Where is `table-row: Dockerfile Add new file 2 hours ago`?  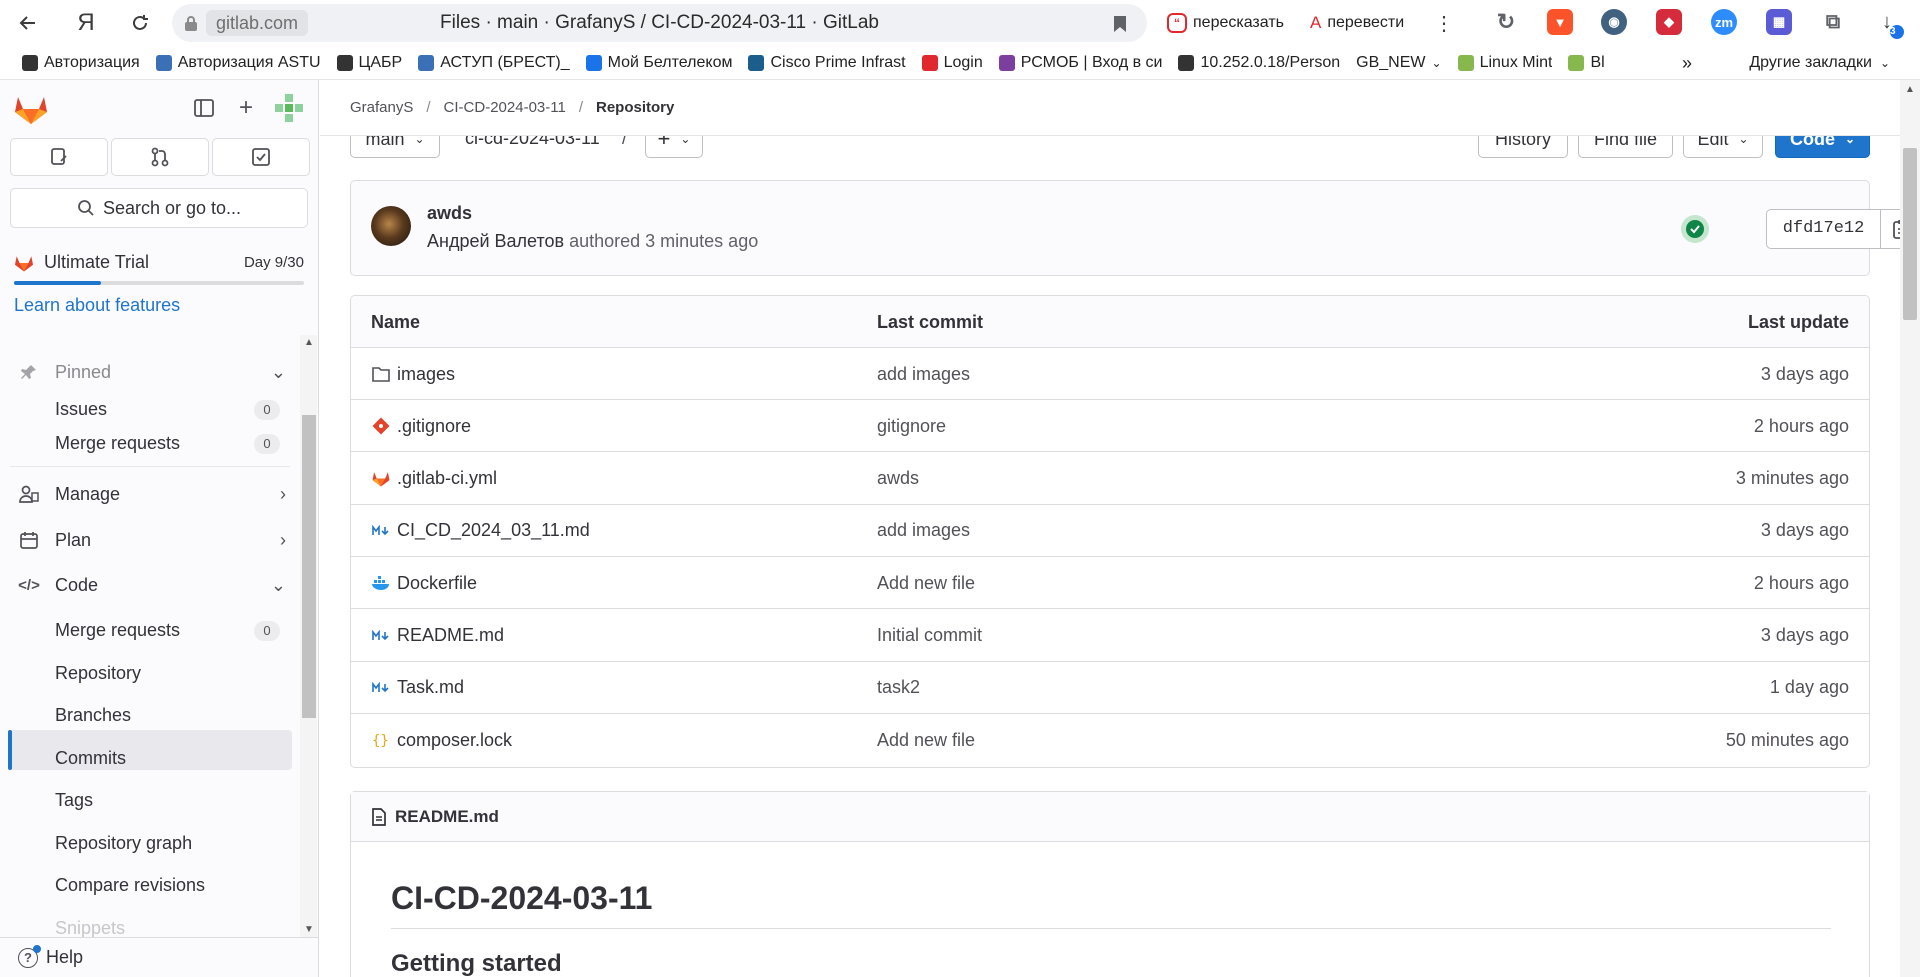 table-row: Dockerfile Add new file 2 hours ago is located at coordinates (1110, 583).